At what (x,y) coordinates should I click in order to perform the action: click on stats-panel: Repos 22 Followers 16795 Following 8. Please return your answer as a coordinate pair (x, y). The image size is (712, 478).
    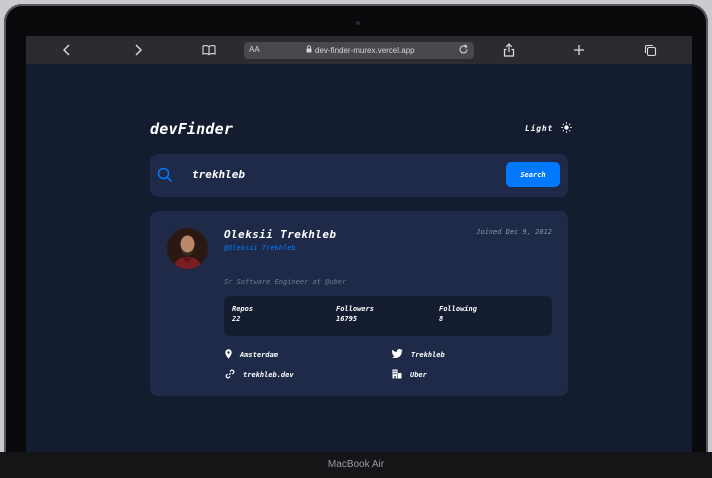
    Looking at the image, I should click on (388, 316).